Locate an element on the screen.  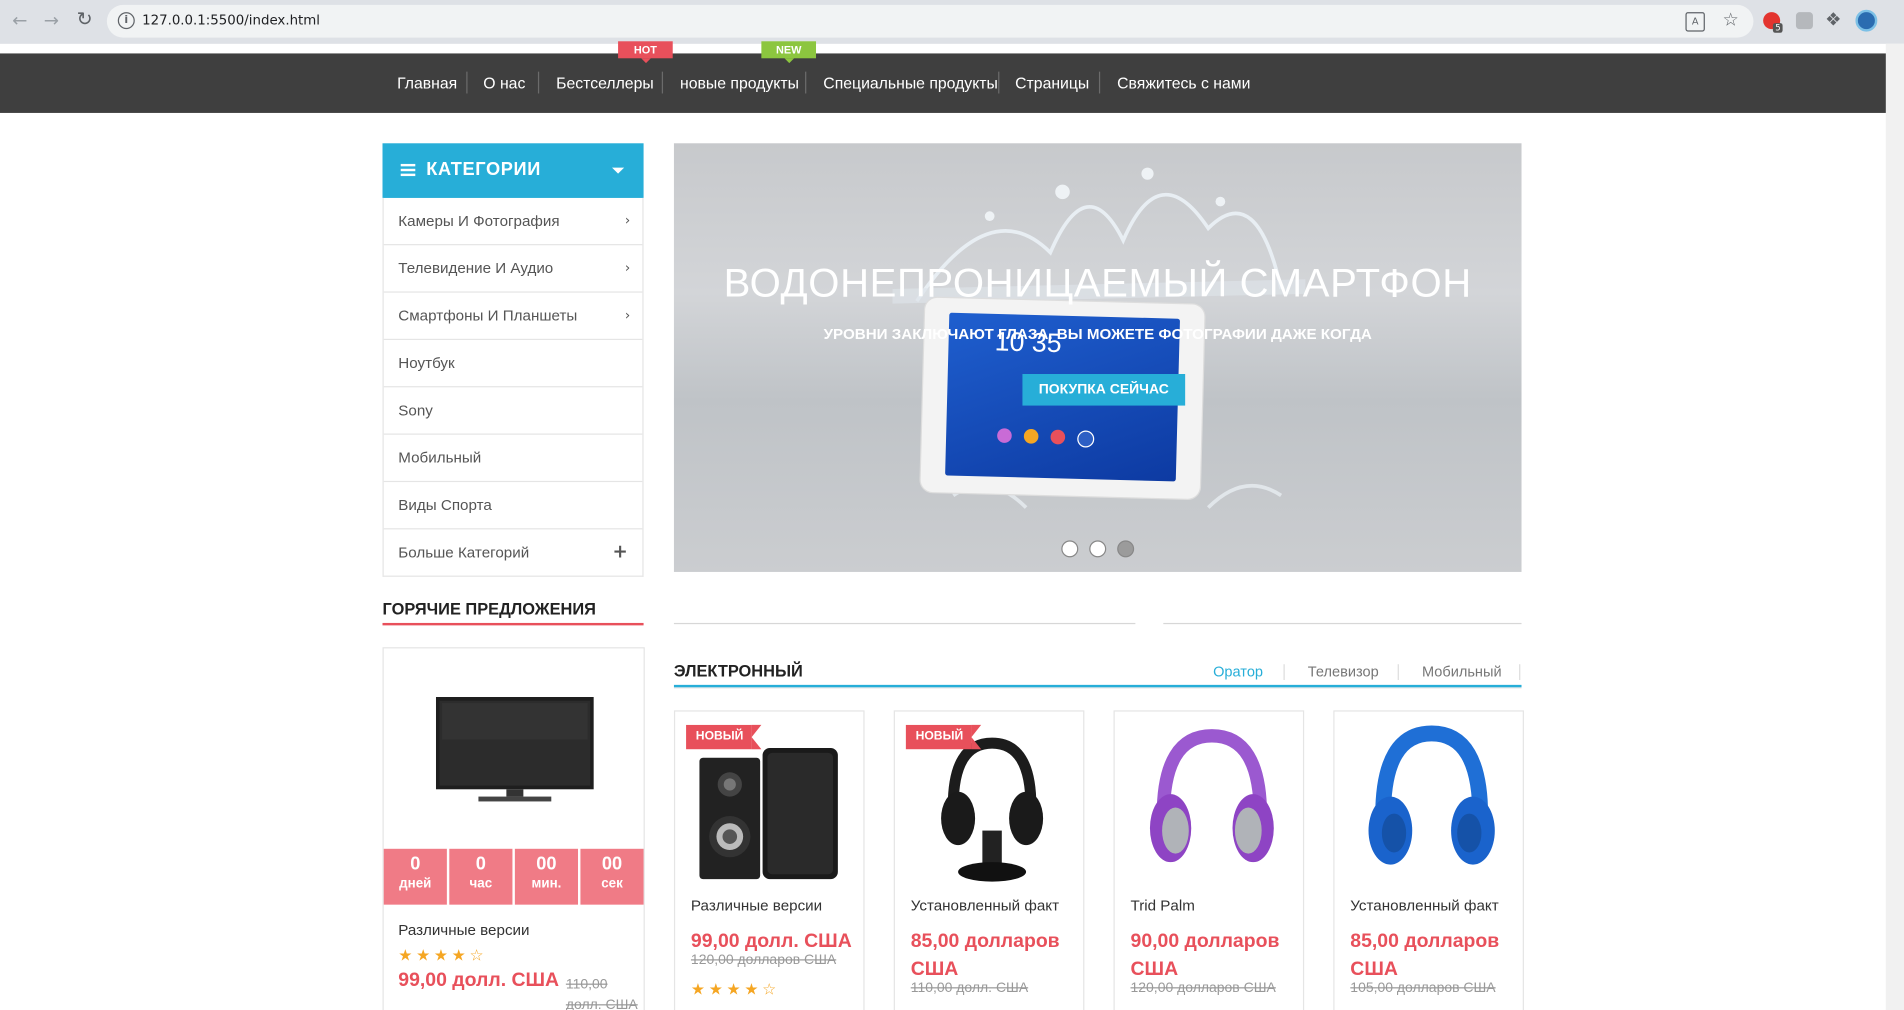
extension-badge: 5 is located at coordinates (1778, 28).